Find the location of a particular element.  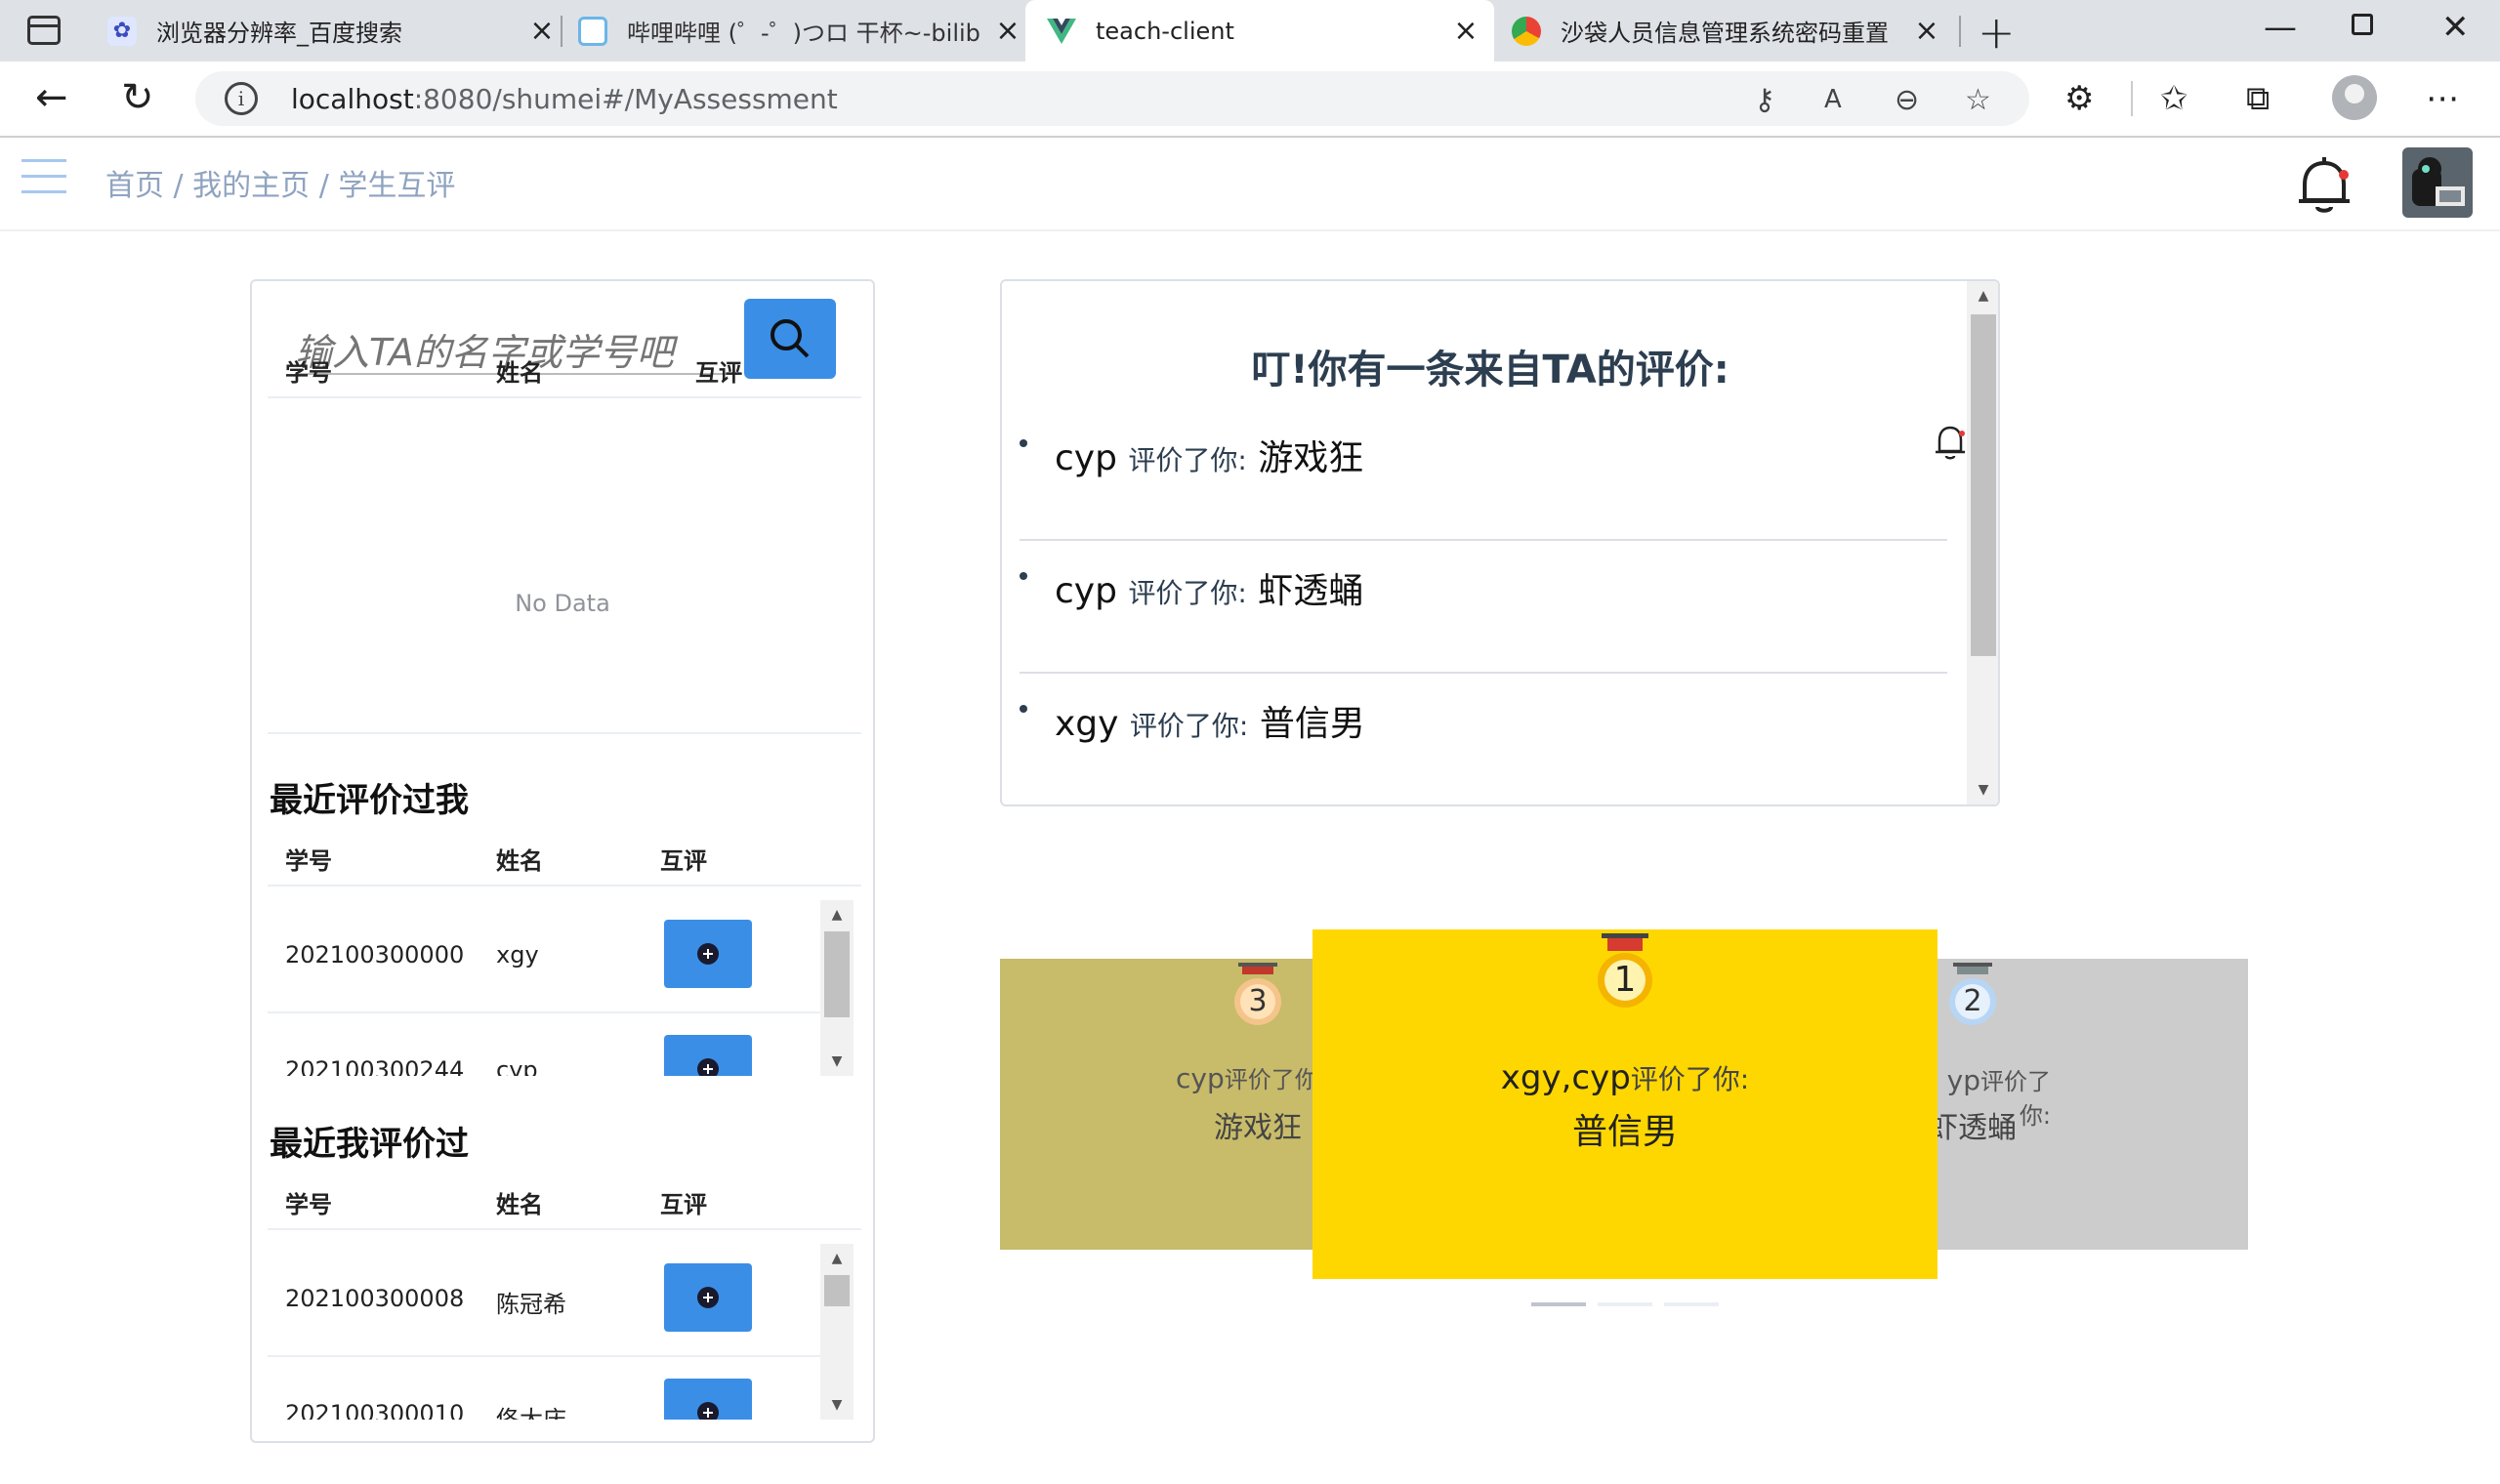

student-id: 202100300010 is located at coordinates (375, 1410).